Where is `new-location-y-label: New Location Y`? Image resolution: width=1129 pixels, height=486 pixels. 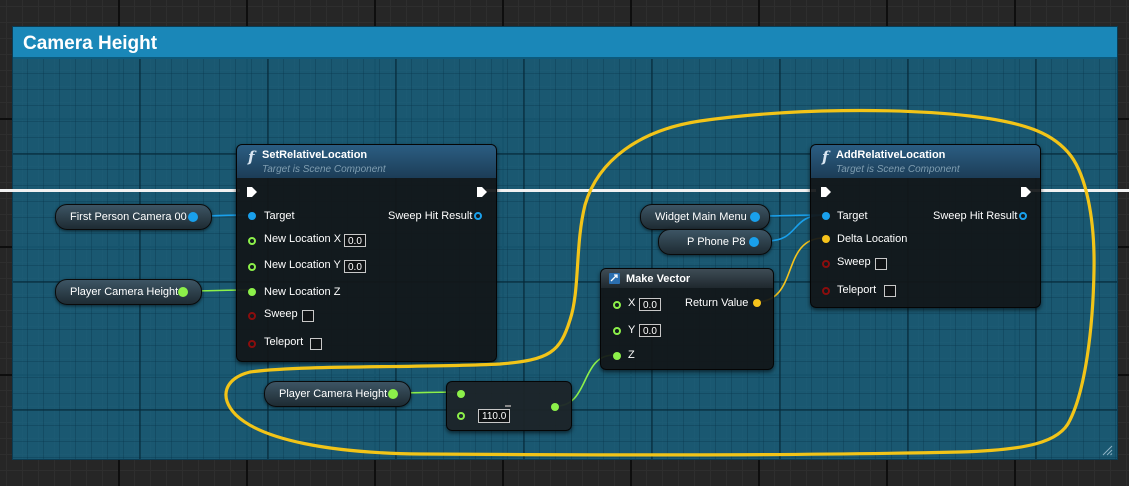
new-location-y-label: New Location Y is located at coordinates (302, 265).